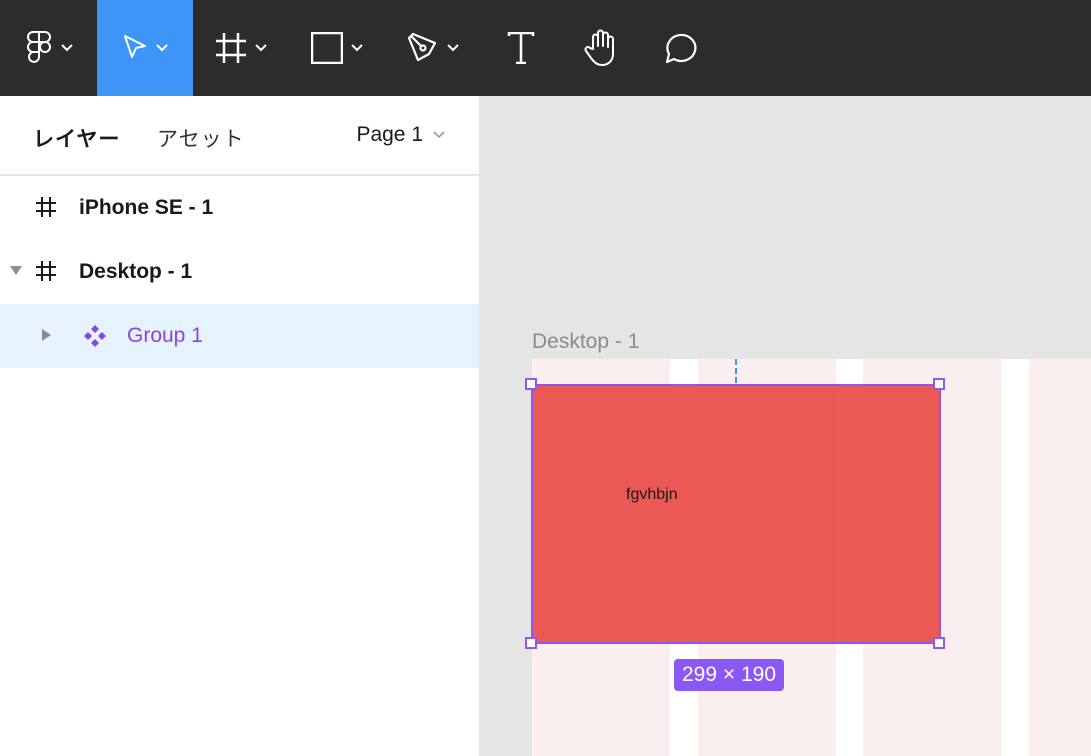 This screenshot has width=1091, height=756. What do you see at coordinates (531, 384) in the screenshot?
I see `resize-handle-top-left` at bounding box center [531, 384].